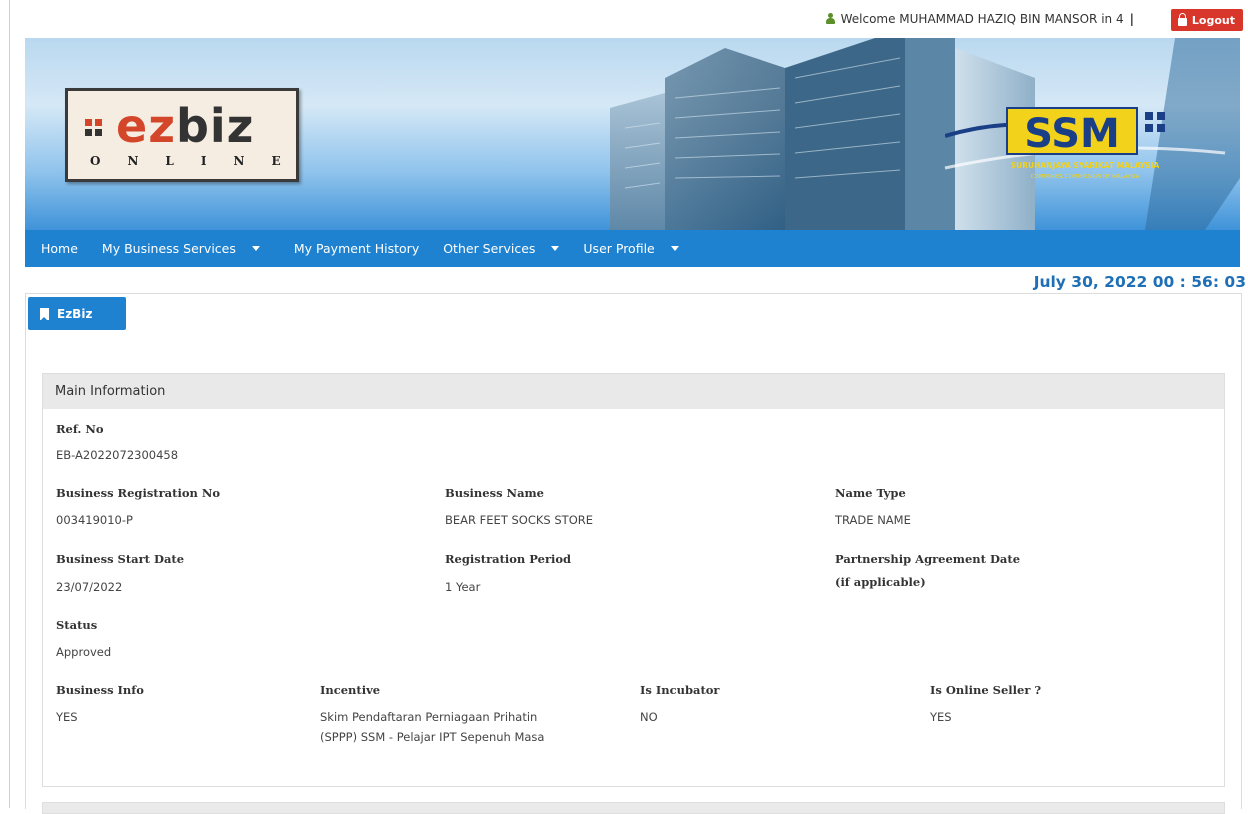 Image resolution: width=1248 pixels, height=814 pixels. Describe the element at coordinates (1182, 19) in the screenshot. I see `lock-icon` at that location.